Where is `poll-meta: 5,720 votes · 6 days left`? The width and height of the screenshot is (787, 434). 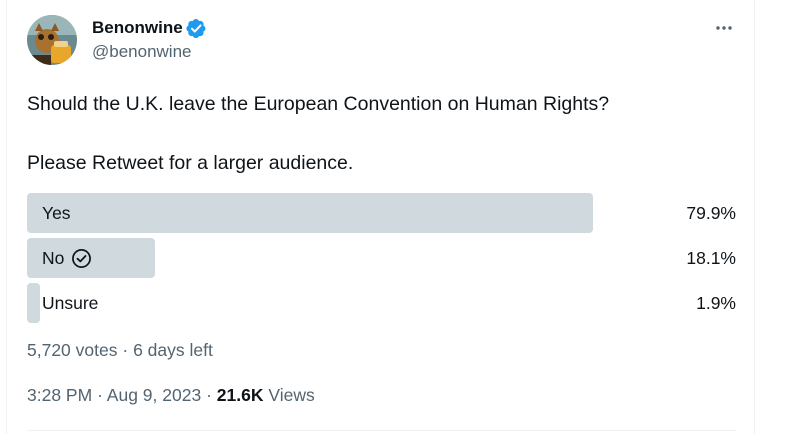 poll-meta: 5,720 votes · 6 days left is located at coordinates (120, 350).